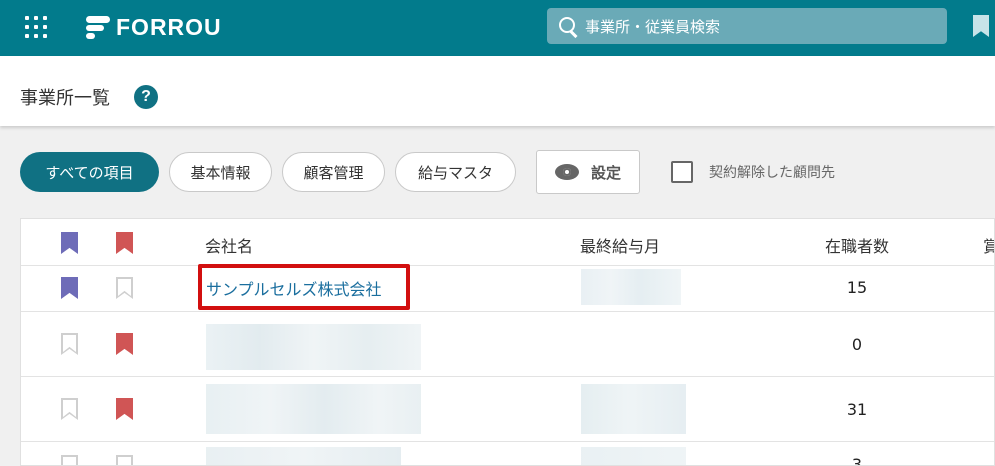  What do you see at coordinates (857, 409) in the screenshot?
I see `employee-count: 31` at bounding box center [857, 409].